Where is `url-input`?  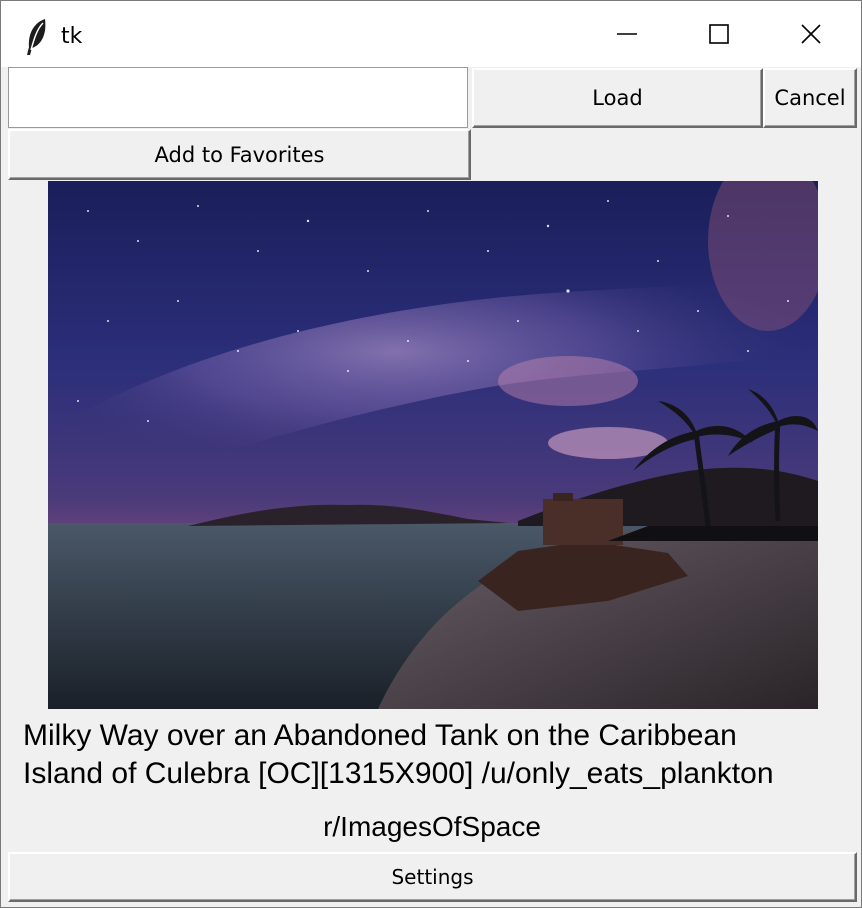
url-input is located at coordinates (238, 97).